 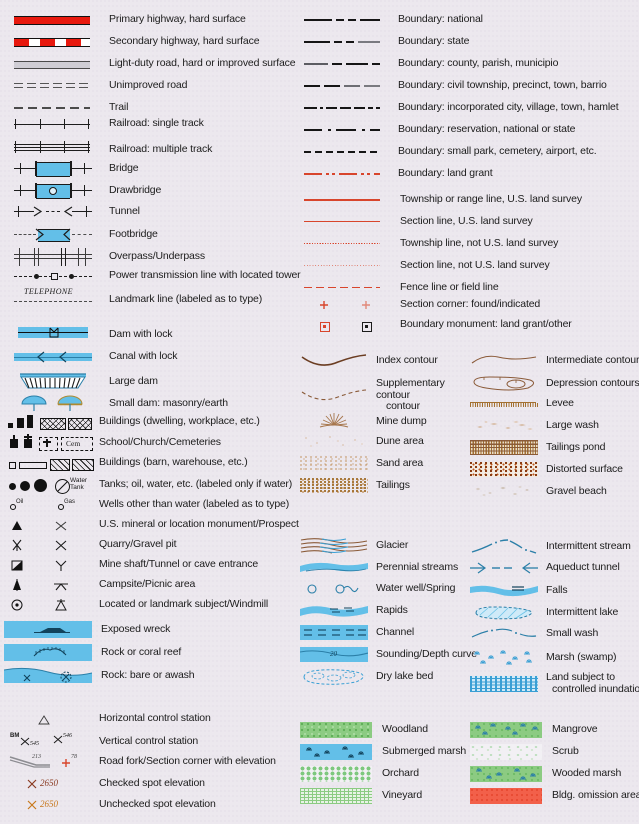 I want to click on road-fork-icon, so click(x=39, y=762).